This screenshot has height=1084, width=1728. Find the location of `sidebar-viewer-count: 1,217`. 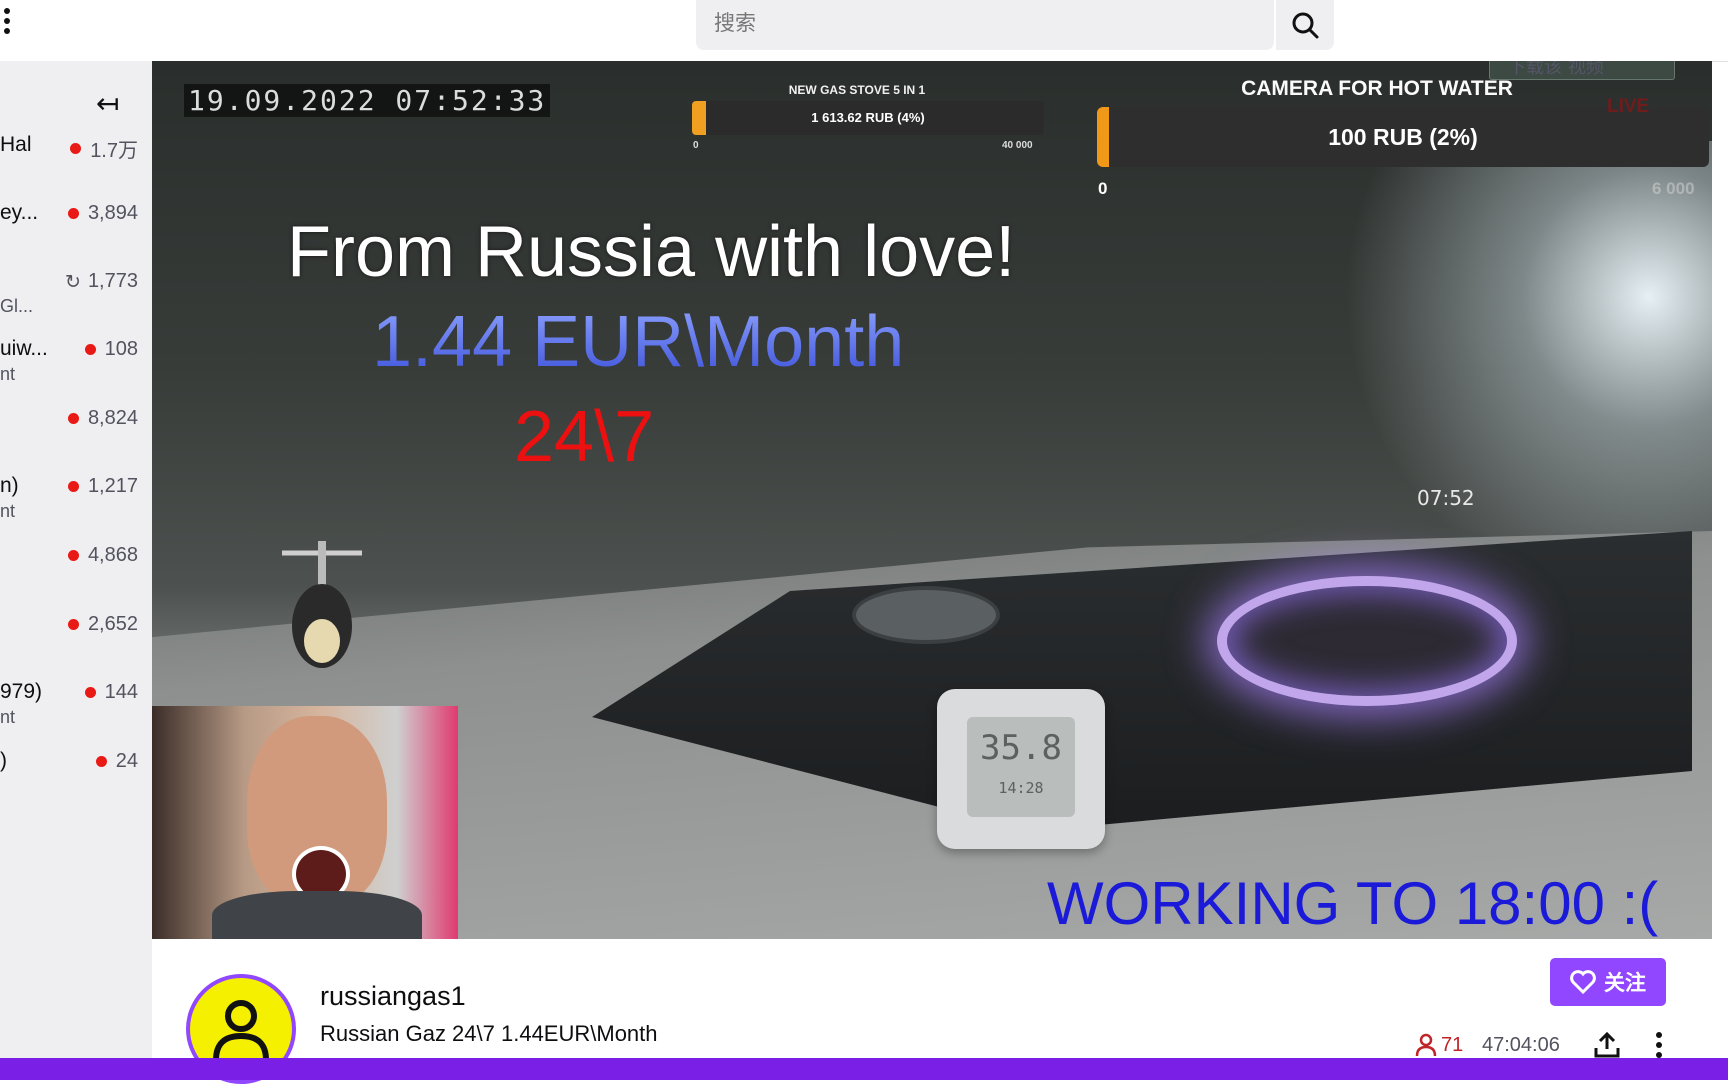

sidebar-viewer-count: 1,217 is located at coordinates (102, 486).